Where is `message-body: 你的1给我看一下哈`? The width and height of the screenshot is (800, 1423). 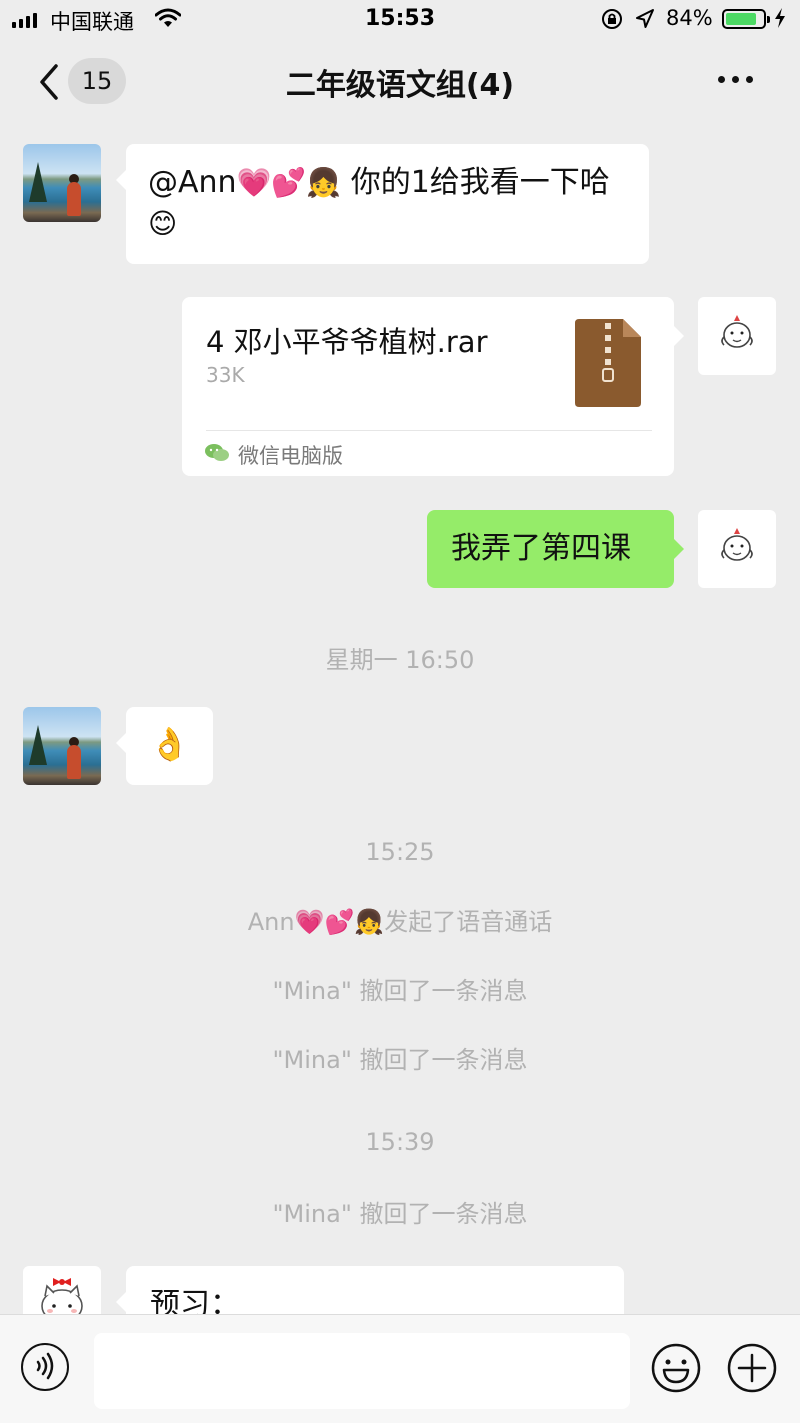
message-body: 你的1给我看一下哈 is located at coordinates (475, 182).